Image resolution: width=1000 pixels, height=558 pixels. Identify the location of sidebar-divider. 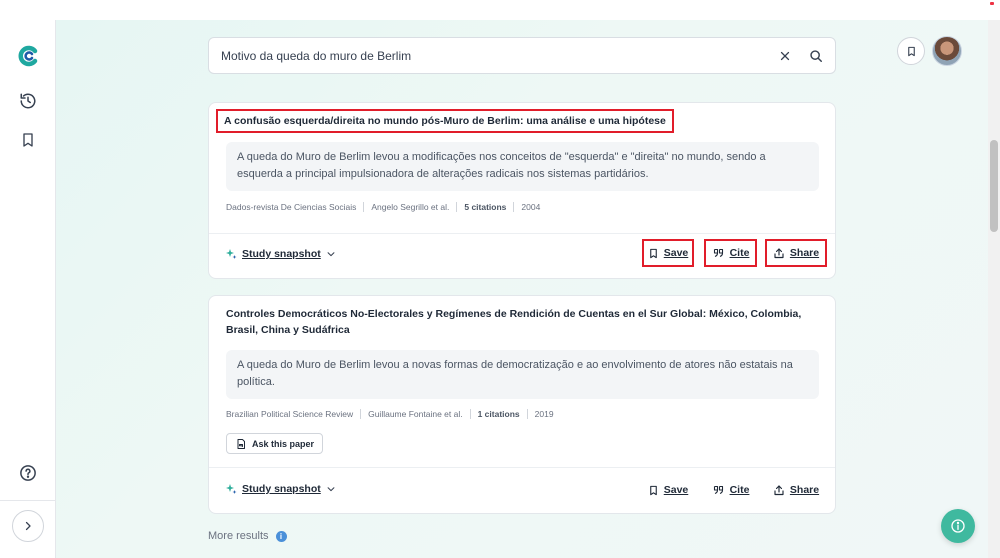
(28, 500).